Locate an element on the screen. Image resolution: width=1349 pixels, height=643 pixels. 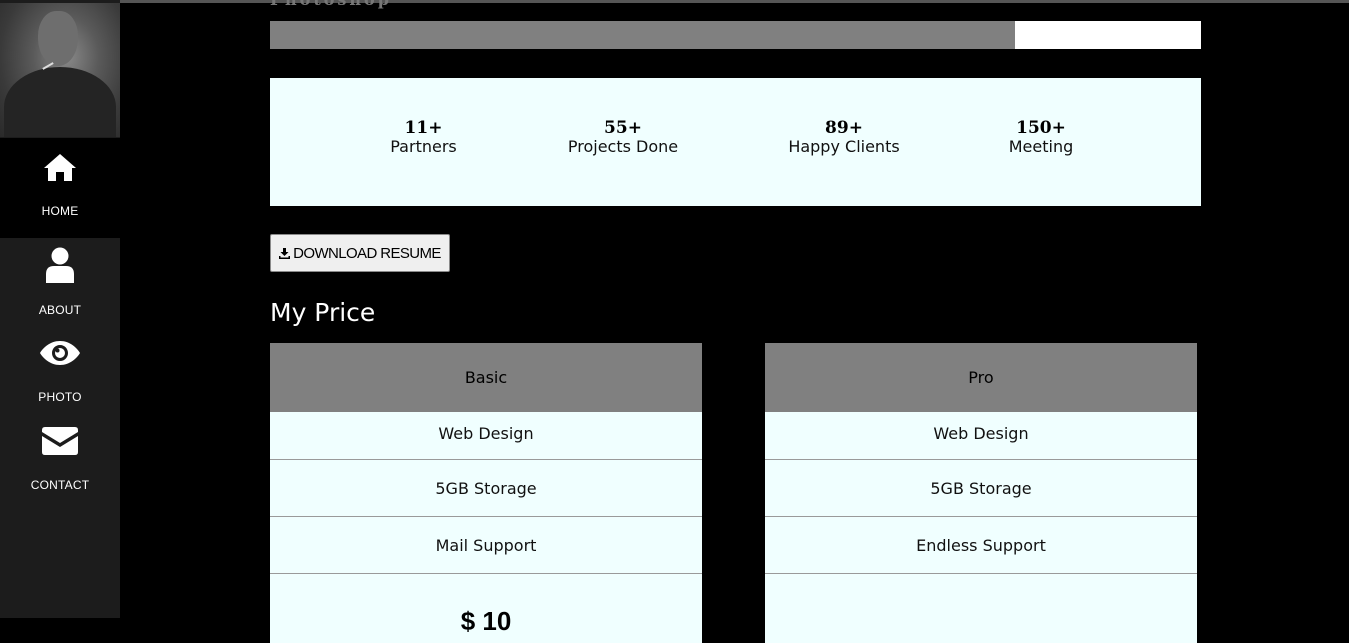
plan-feature: Mail Support is located at coordinates (486, 545).